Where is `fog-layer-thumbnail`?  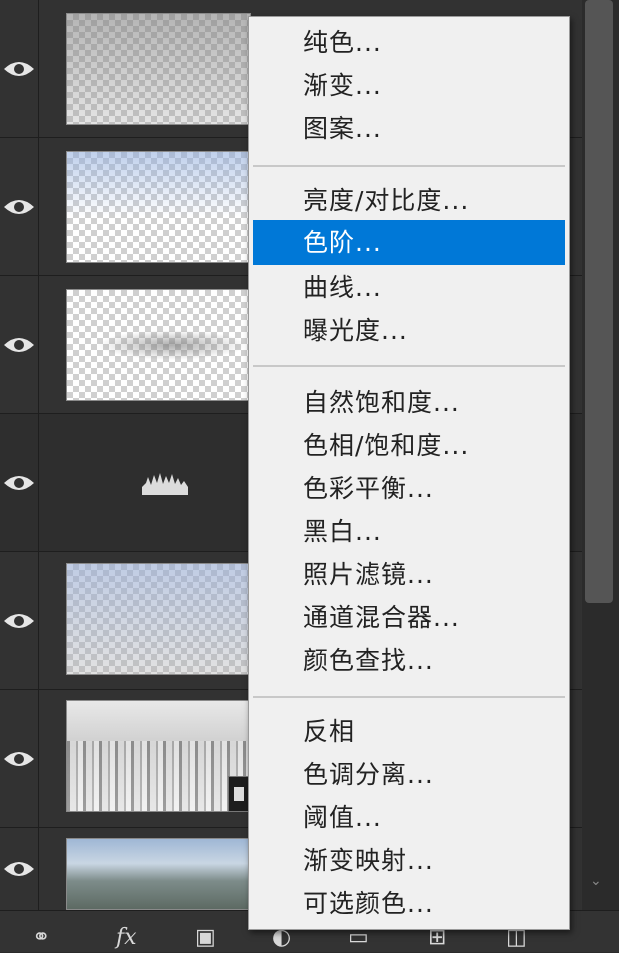 fog-layer-thumbnail is located at coordinates (158, 69).